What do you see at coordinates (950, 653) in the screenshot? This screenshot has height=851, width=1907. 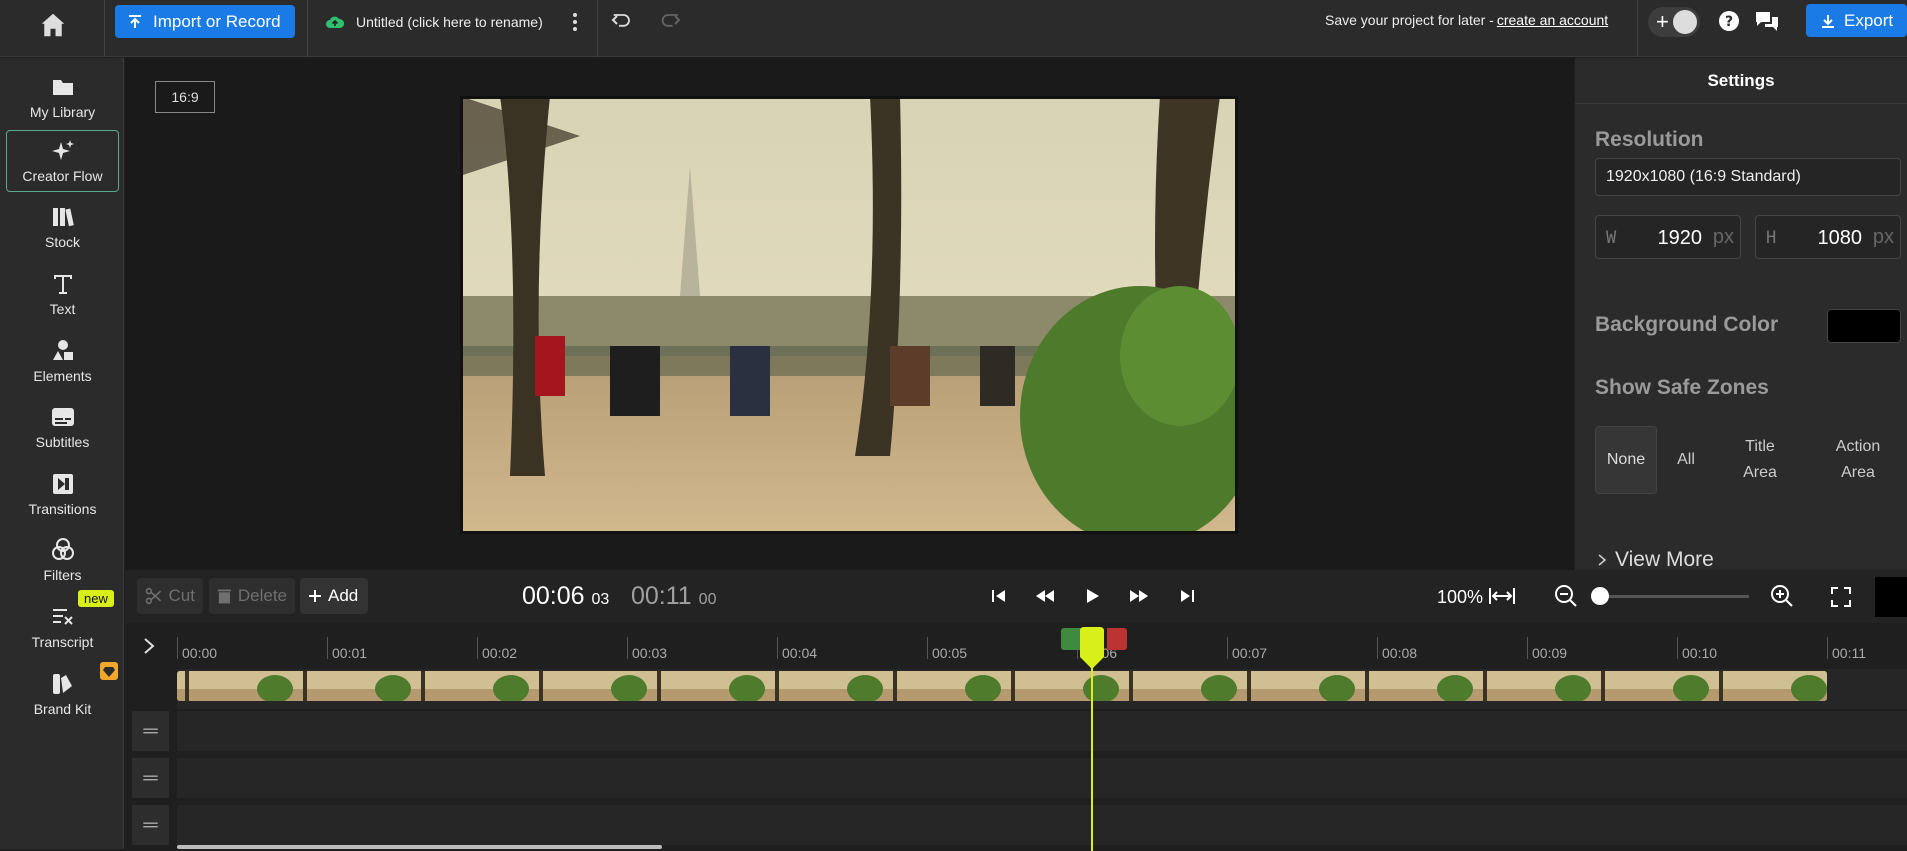 I see `ruler-tick-label: 00:05` at bounding box center [950, 653].